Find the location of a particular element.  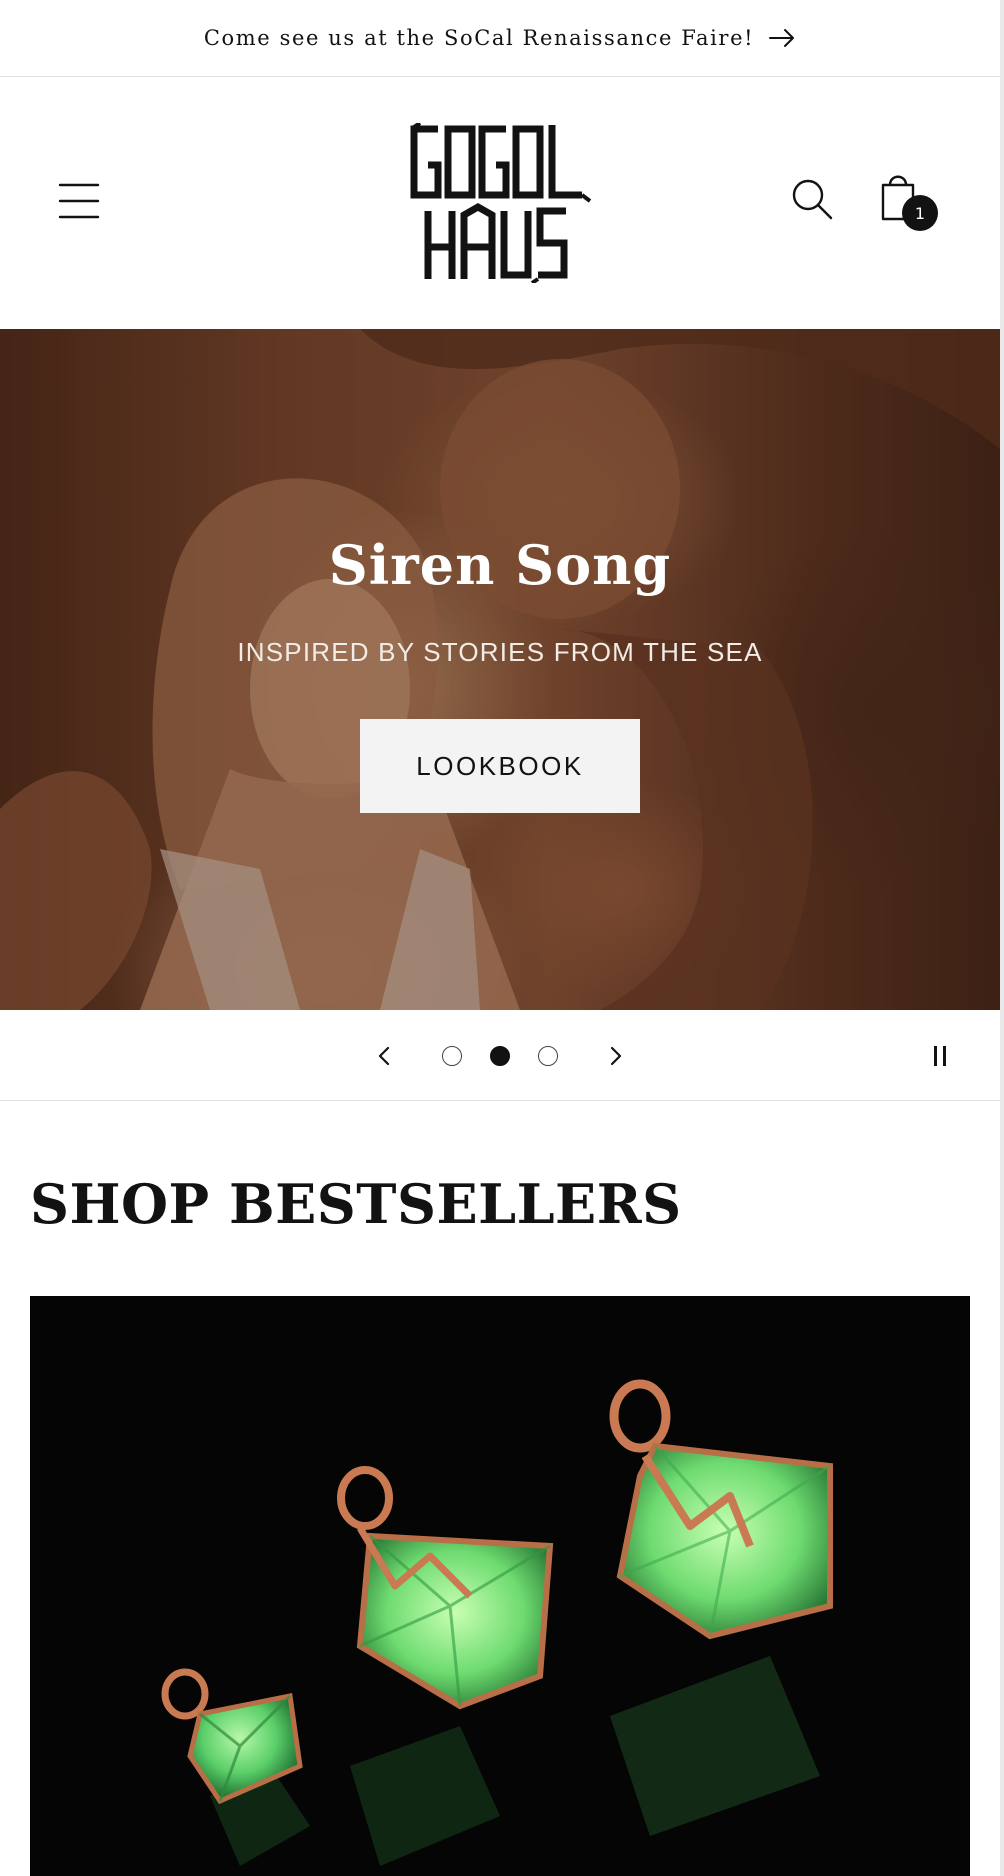

hero-subtitle: INSPIRED BY STORIES FROM THE SEA is located at coordinates (500, 652).